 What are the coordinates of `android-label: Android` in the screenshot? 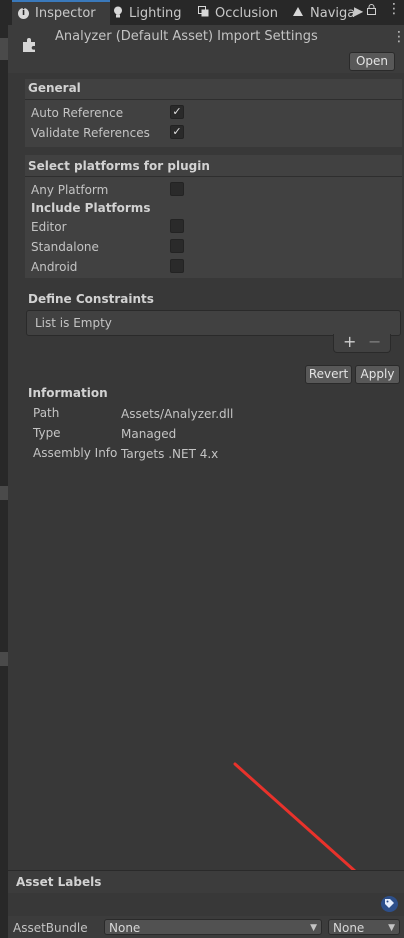 It's located at (54, 267).